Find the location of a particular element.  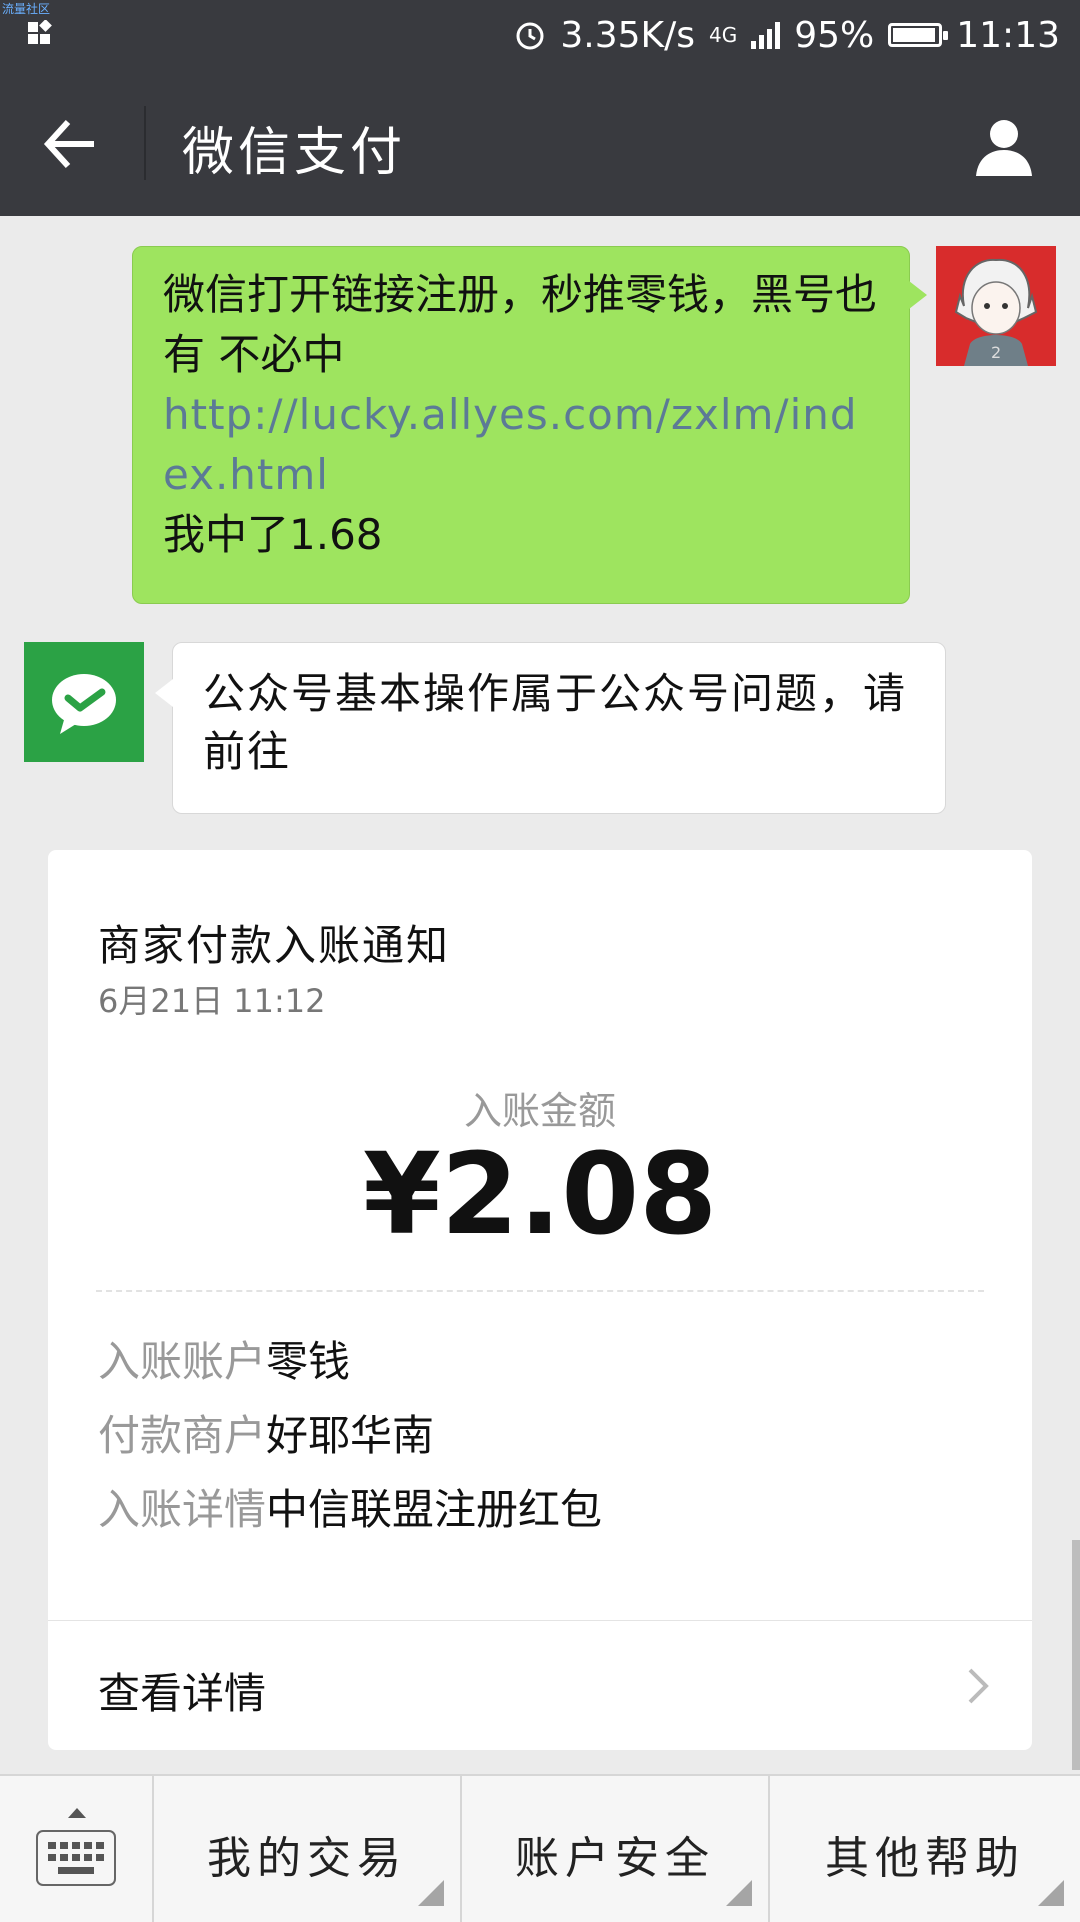

info-row-merchant: 付款商户好耶华南 is located at coordinates (266, 1432).